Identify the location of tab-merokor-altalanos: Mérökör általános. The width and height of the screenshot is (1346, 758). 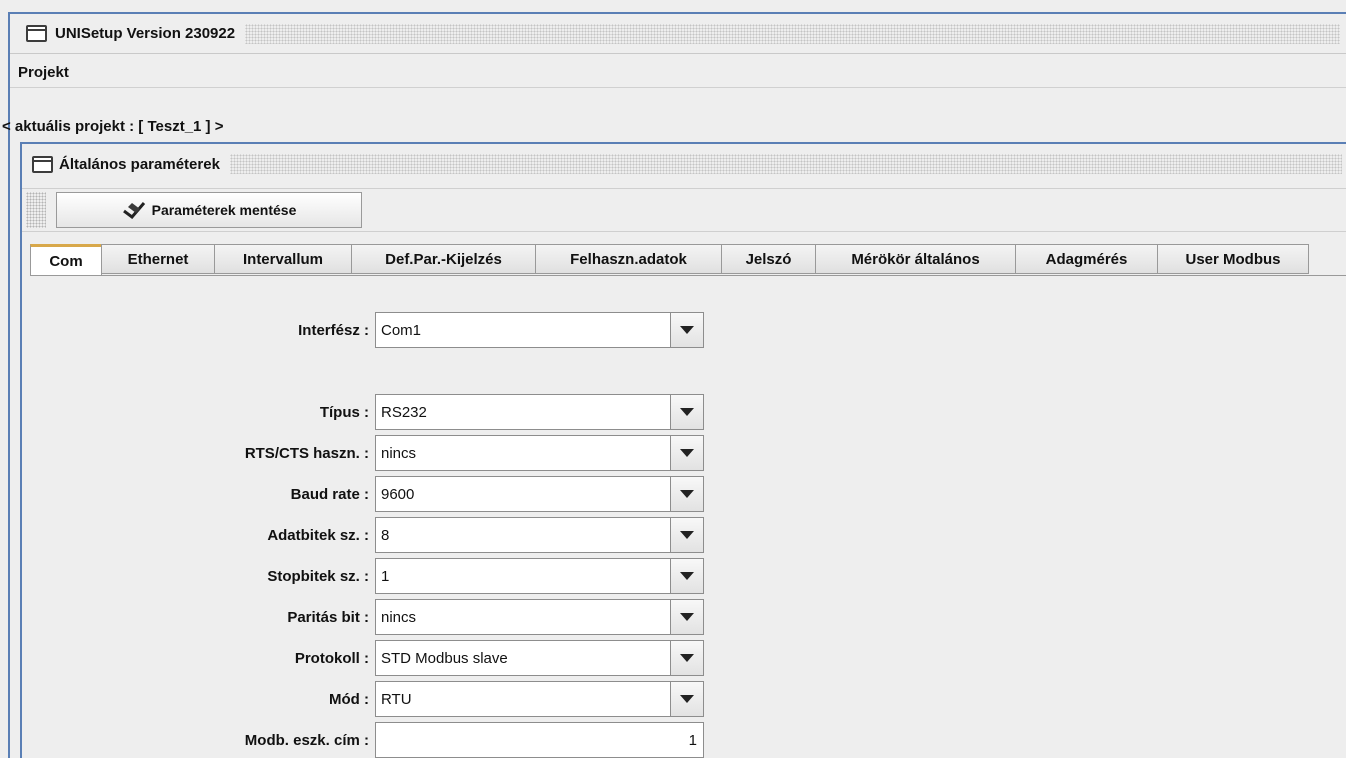
(915, 259).